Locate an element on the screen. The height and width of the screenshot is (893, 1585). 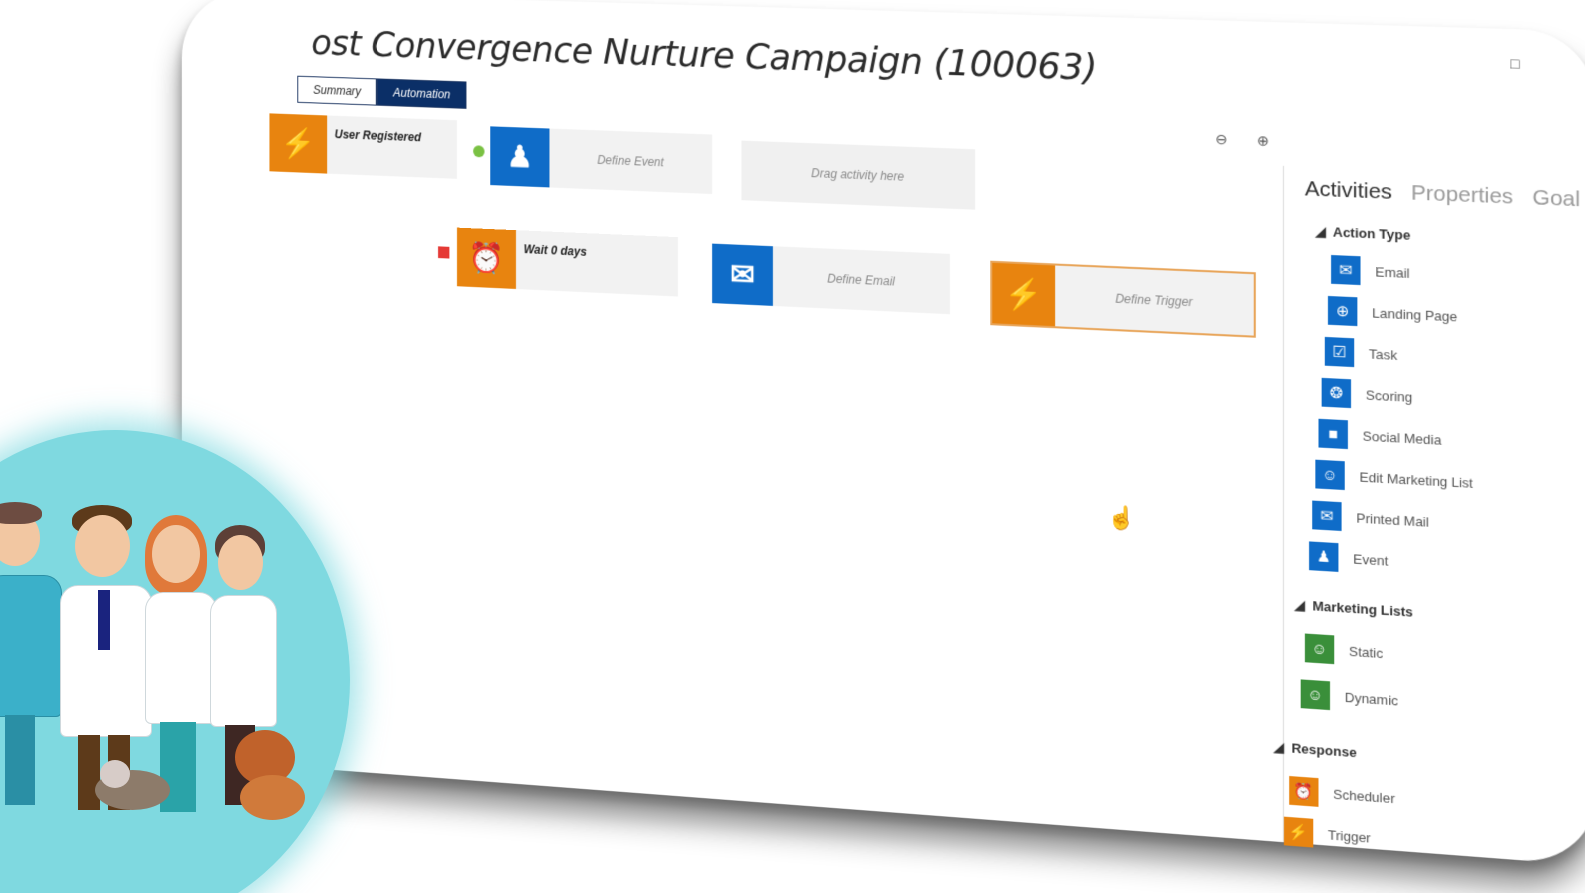
zoom-out-icon: ⊖ is located at coordinates (1221, 140).